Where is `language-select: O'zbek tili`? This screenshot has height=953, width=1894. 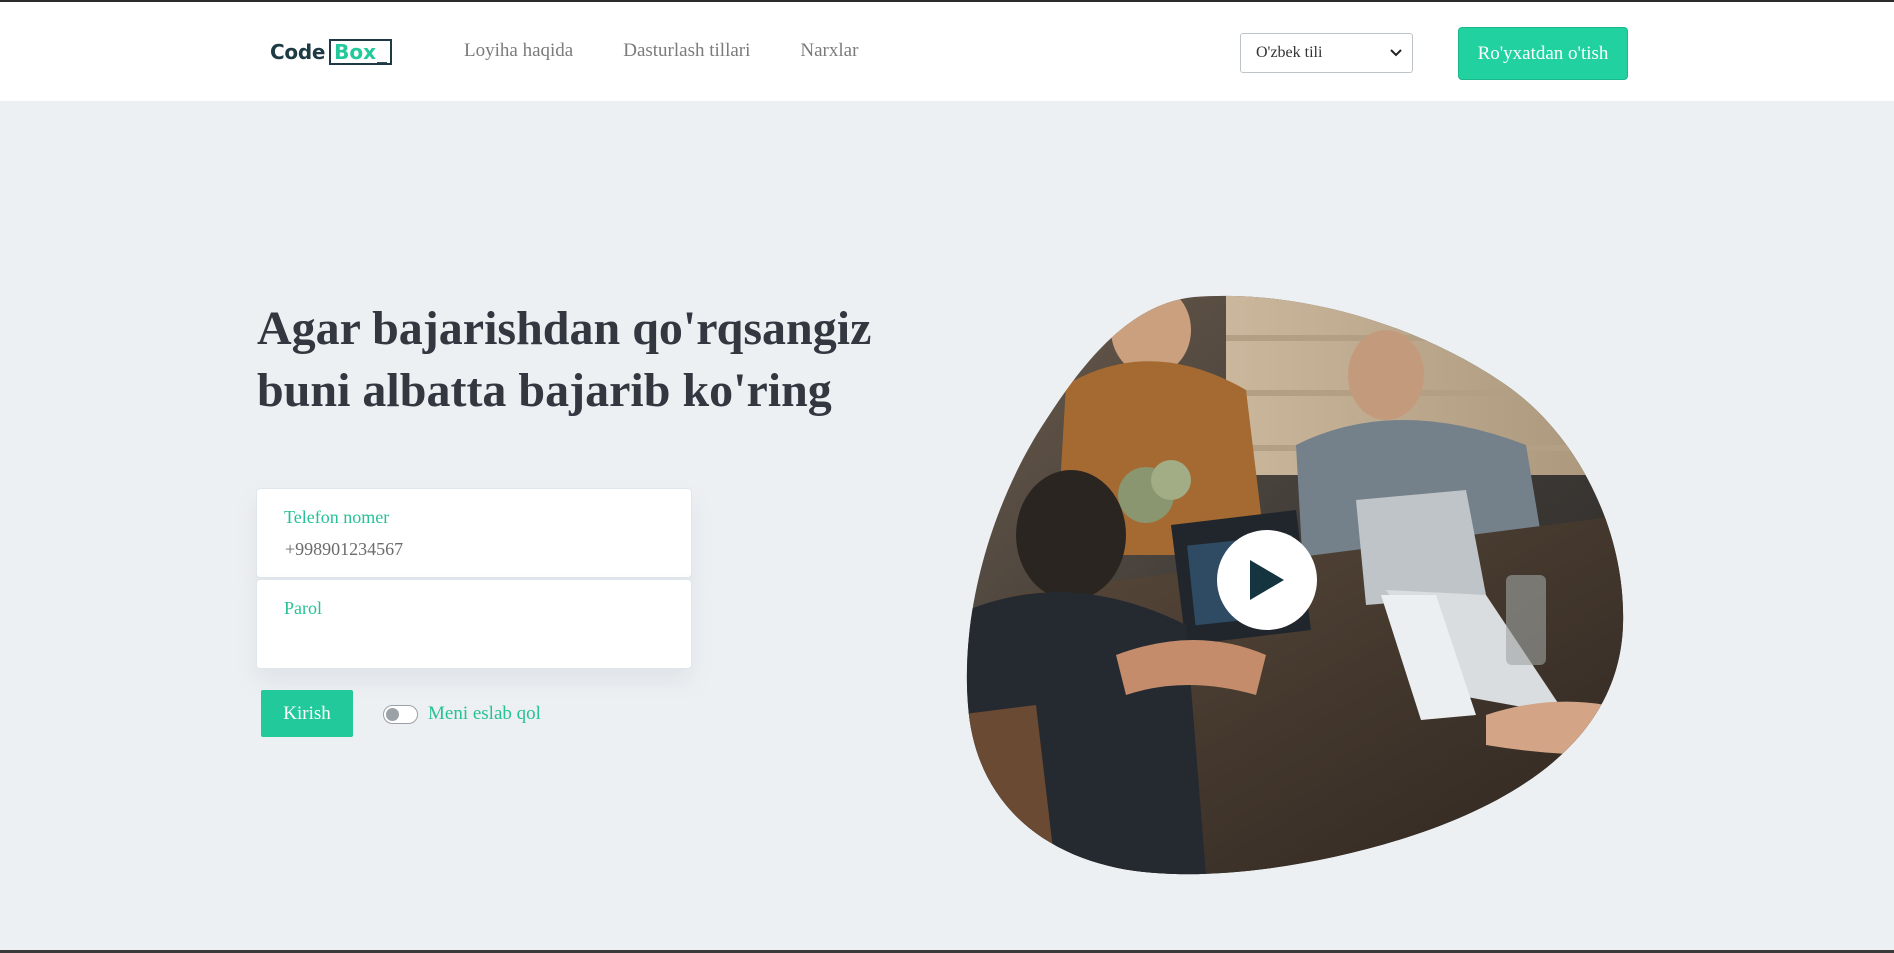
language-select: O'zbek tili is located at coordinates (1326, 53).